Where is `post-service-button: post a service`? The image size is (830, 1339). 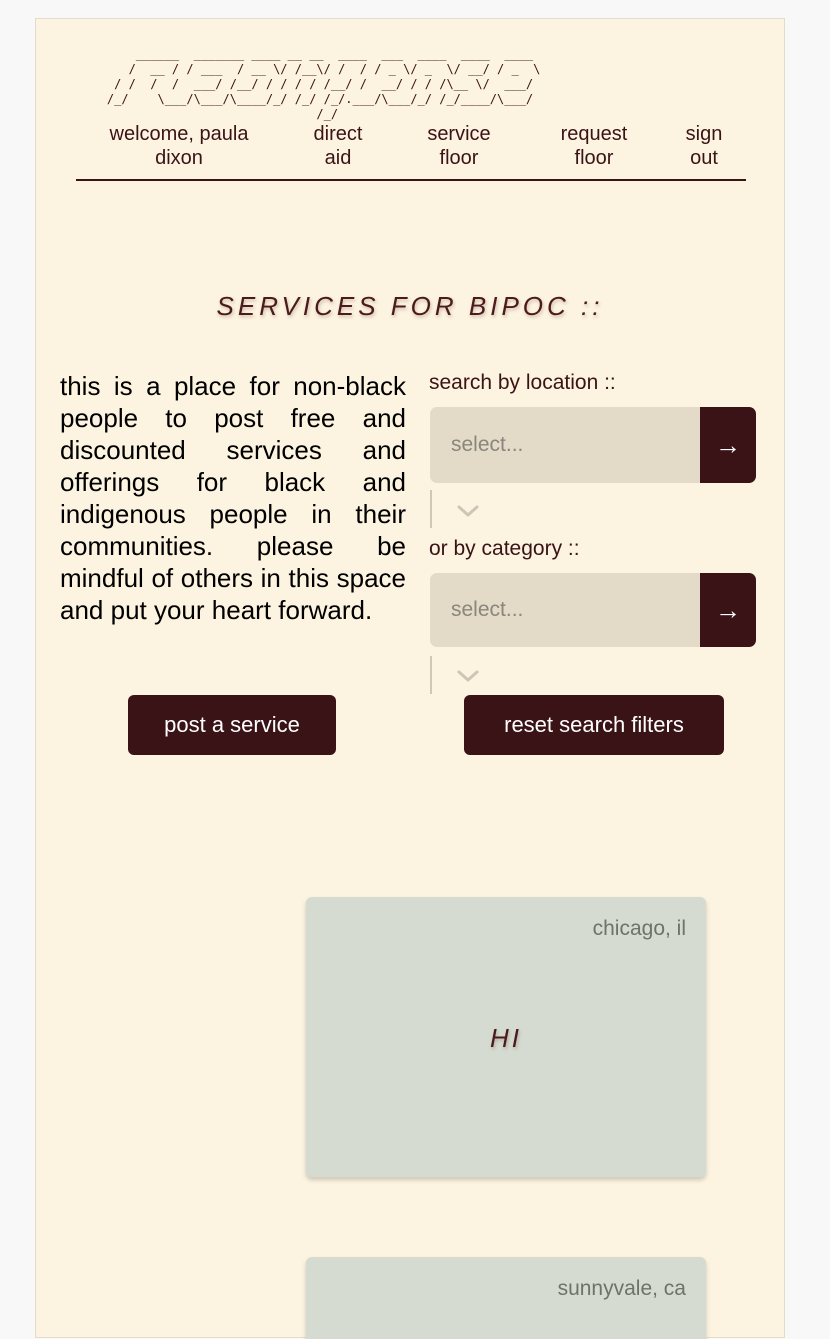
post-service-button: post a service is located at coordinates (232, 725).